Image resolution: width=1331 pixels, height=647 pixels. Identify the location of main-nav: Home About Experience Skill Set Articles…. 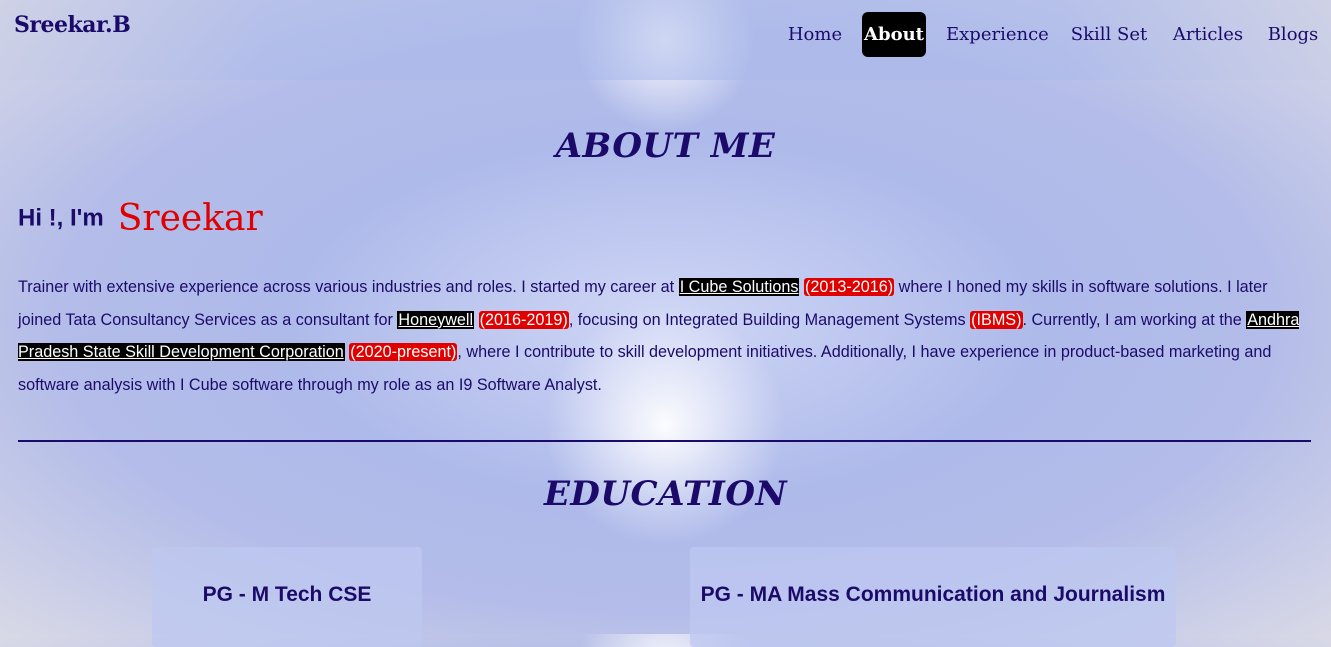
(665, 34).